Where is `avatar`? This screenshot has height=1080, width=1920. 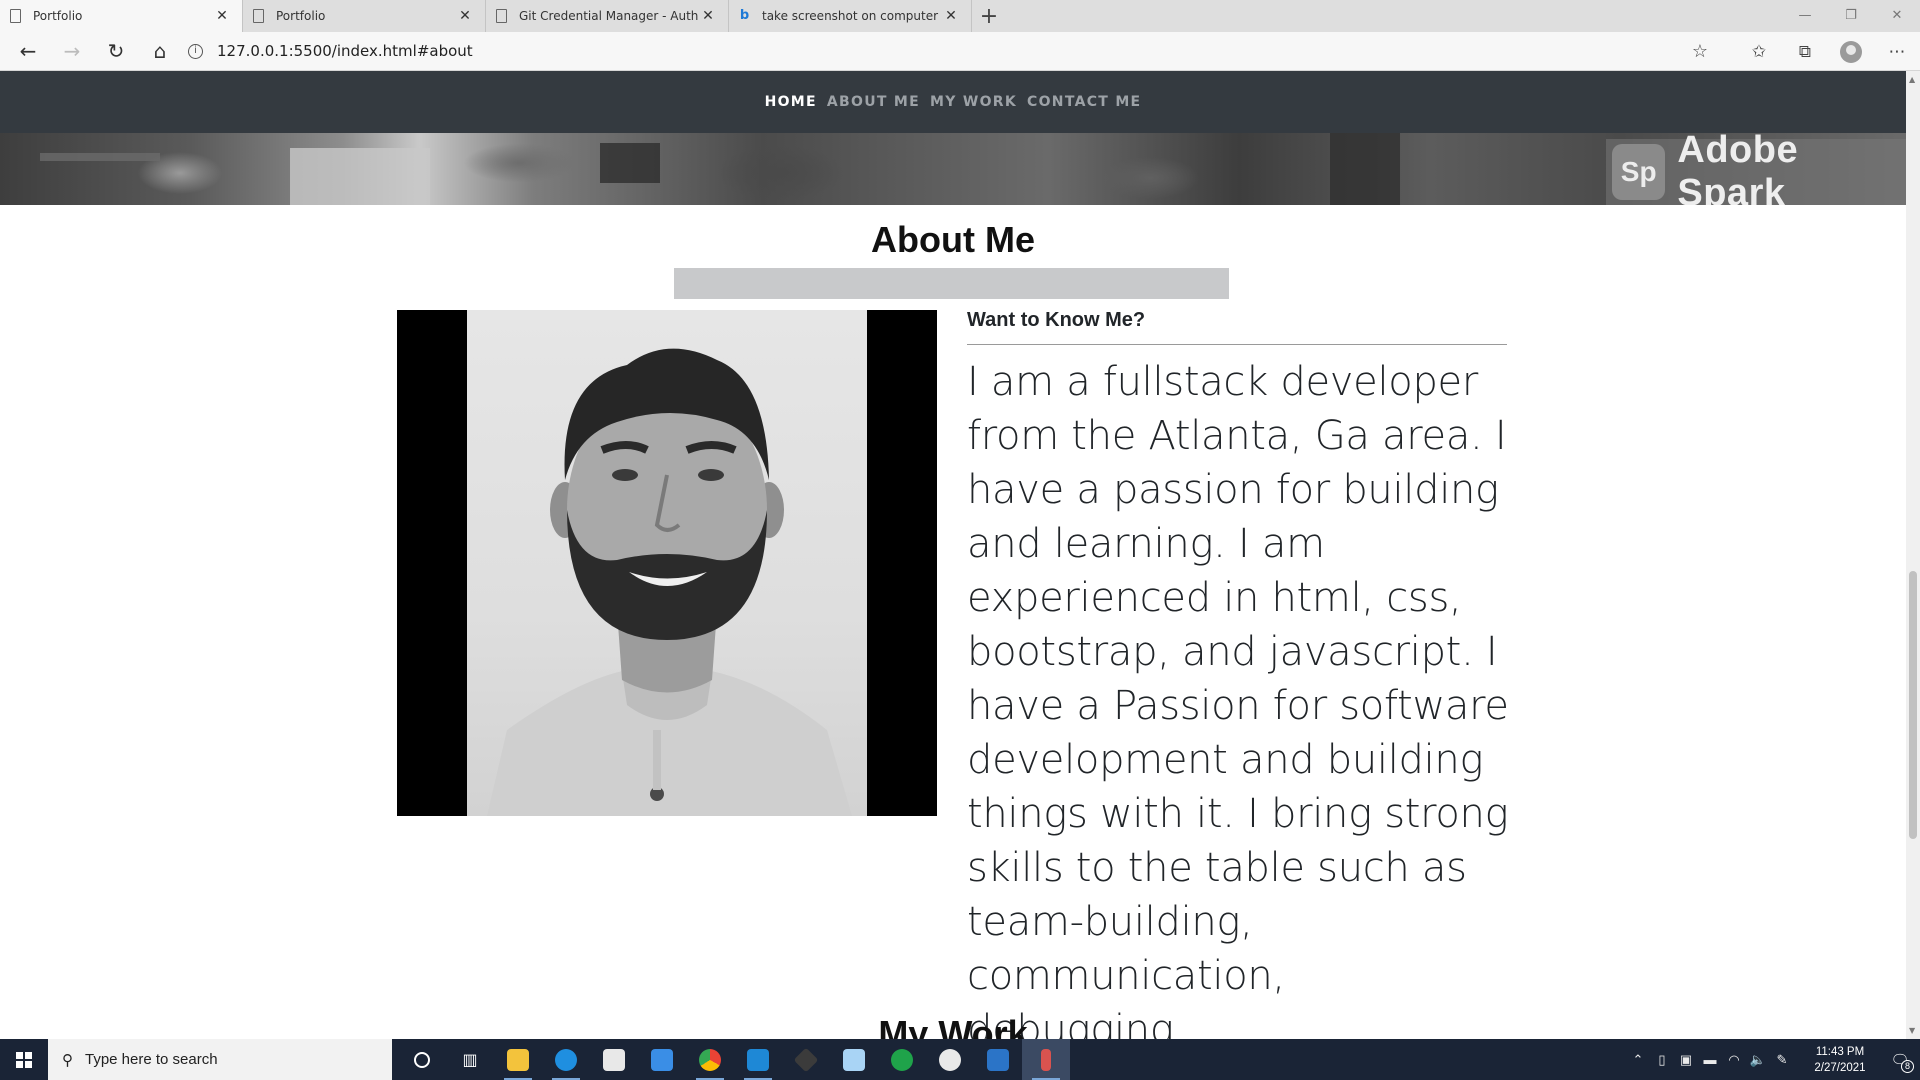
avatar is located at coordinates (1851, 51).